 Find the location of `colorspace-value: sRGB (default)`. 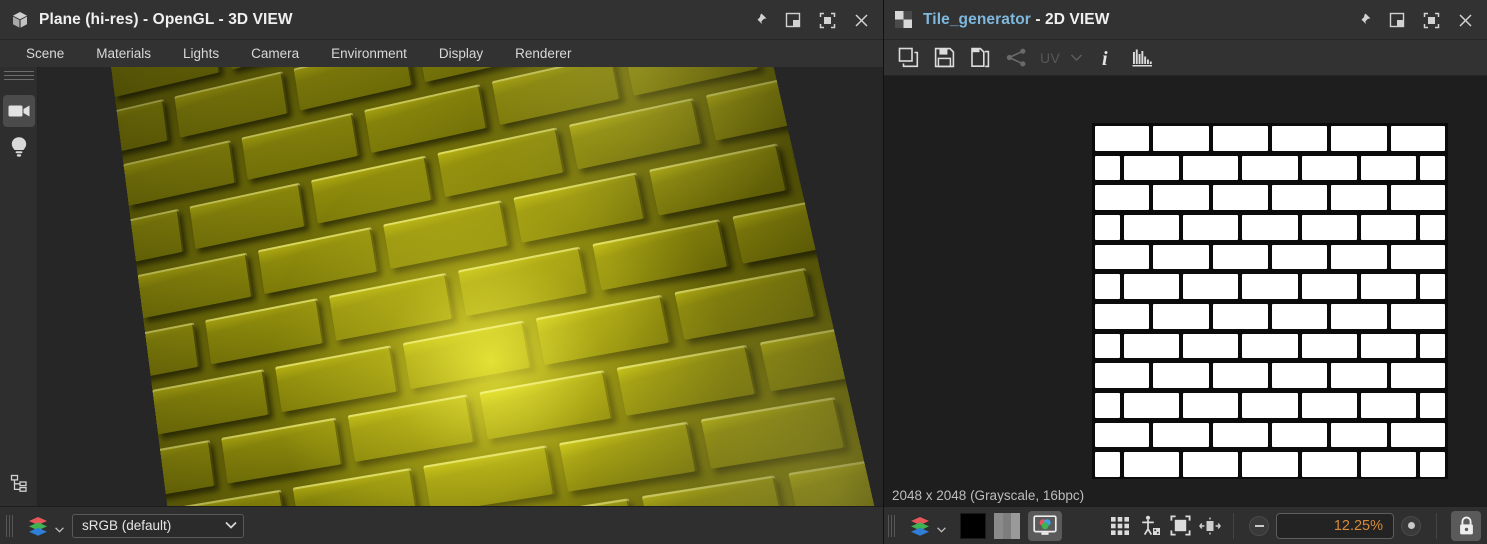

colorspace-value: sRGB (default) is located at coordinates (127, 525).